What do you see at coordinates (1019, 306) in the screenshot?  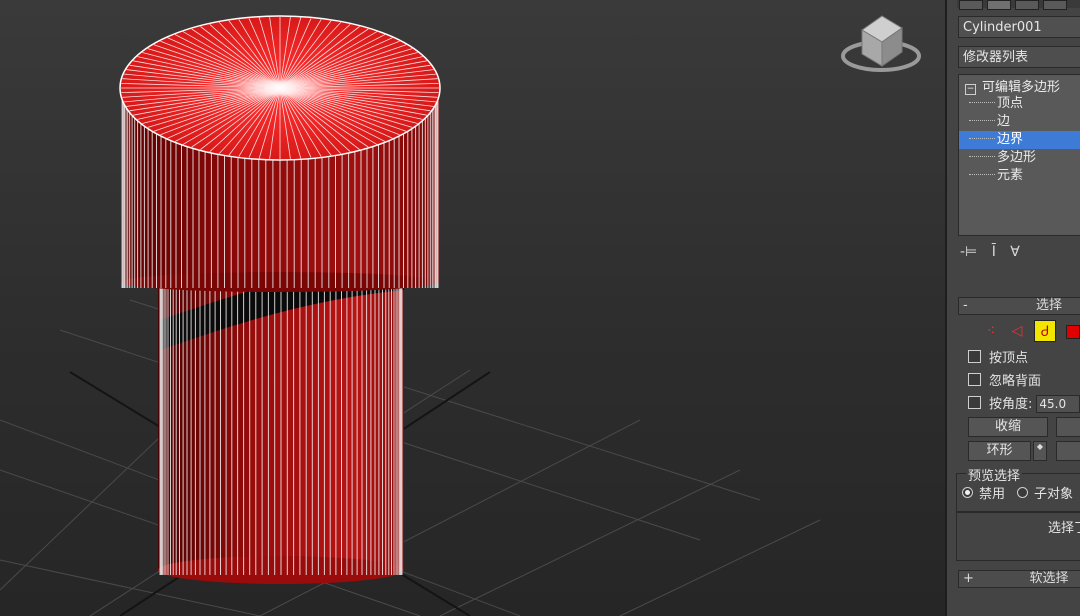 I see `select-rollout-header: - 选择` at bounding box center [1019, 306].